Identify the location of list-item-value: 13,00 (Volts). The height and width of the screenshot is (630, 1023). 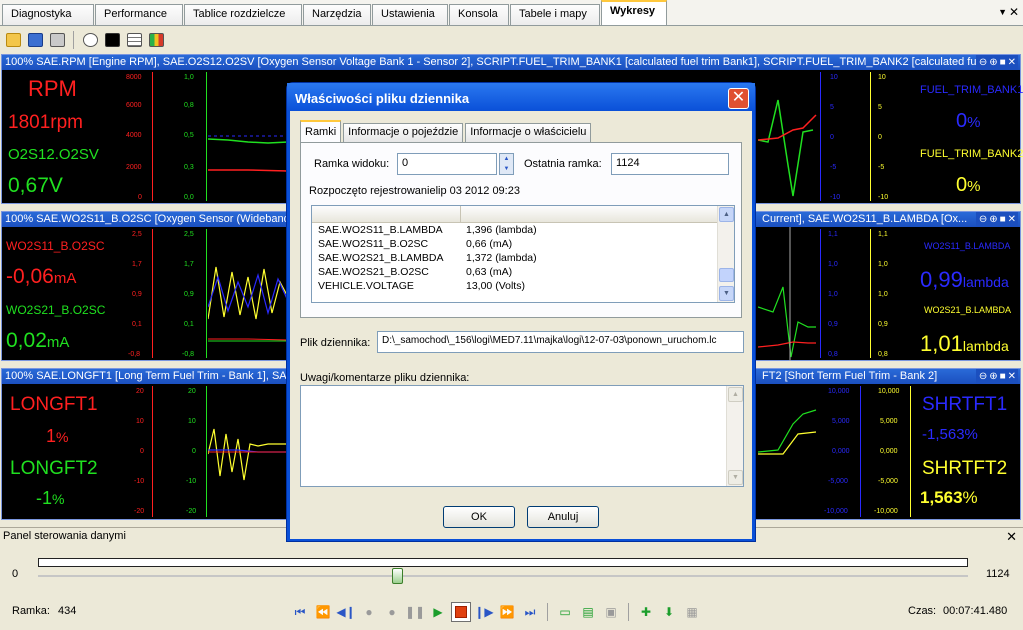
(495, 286).